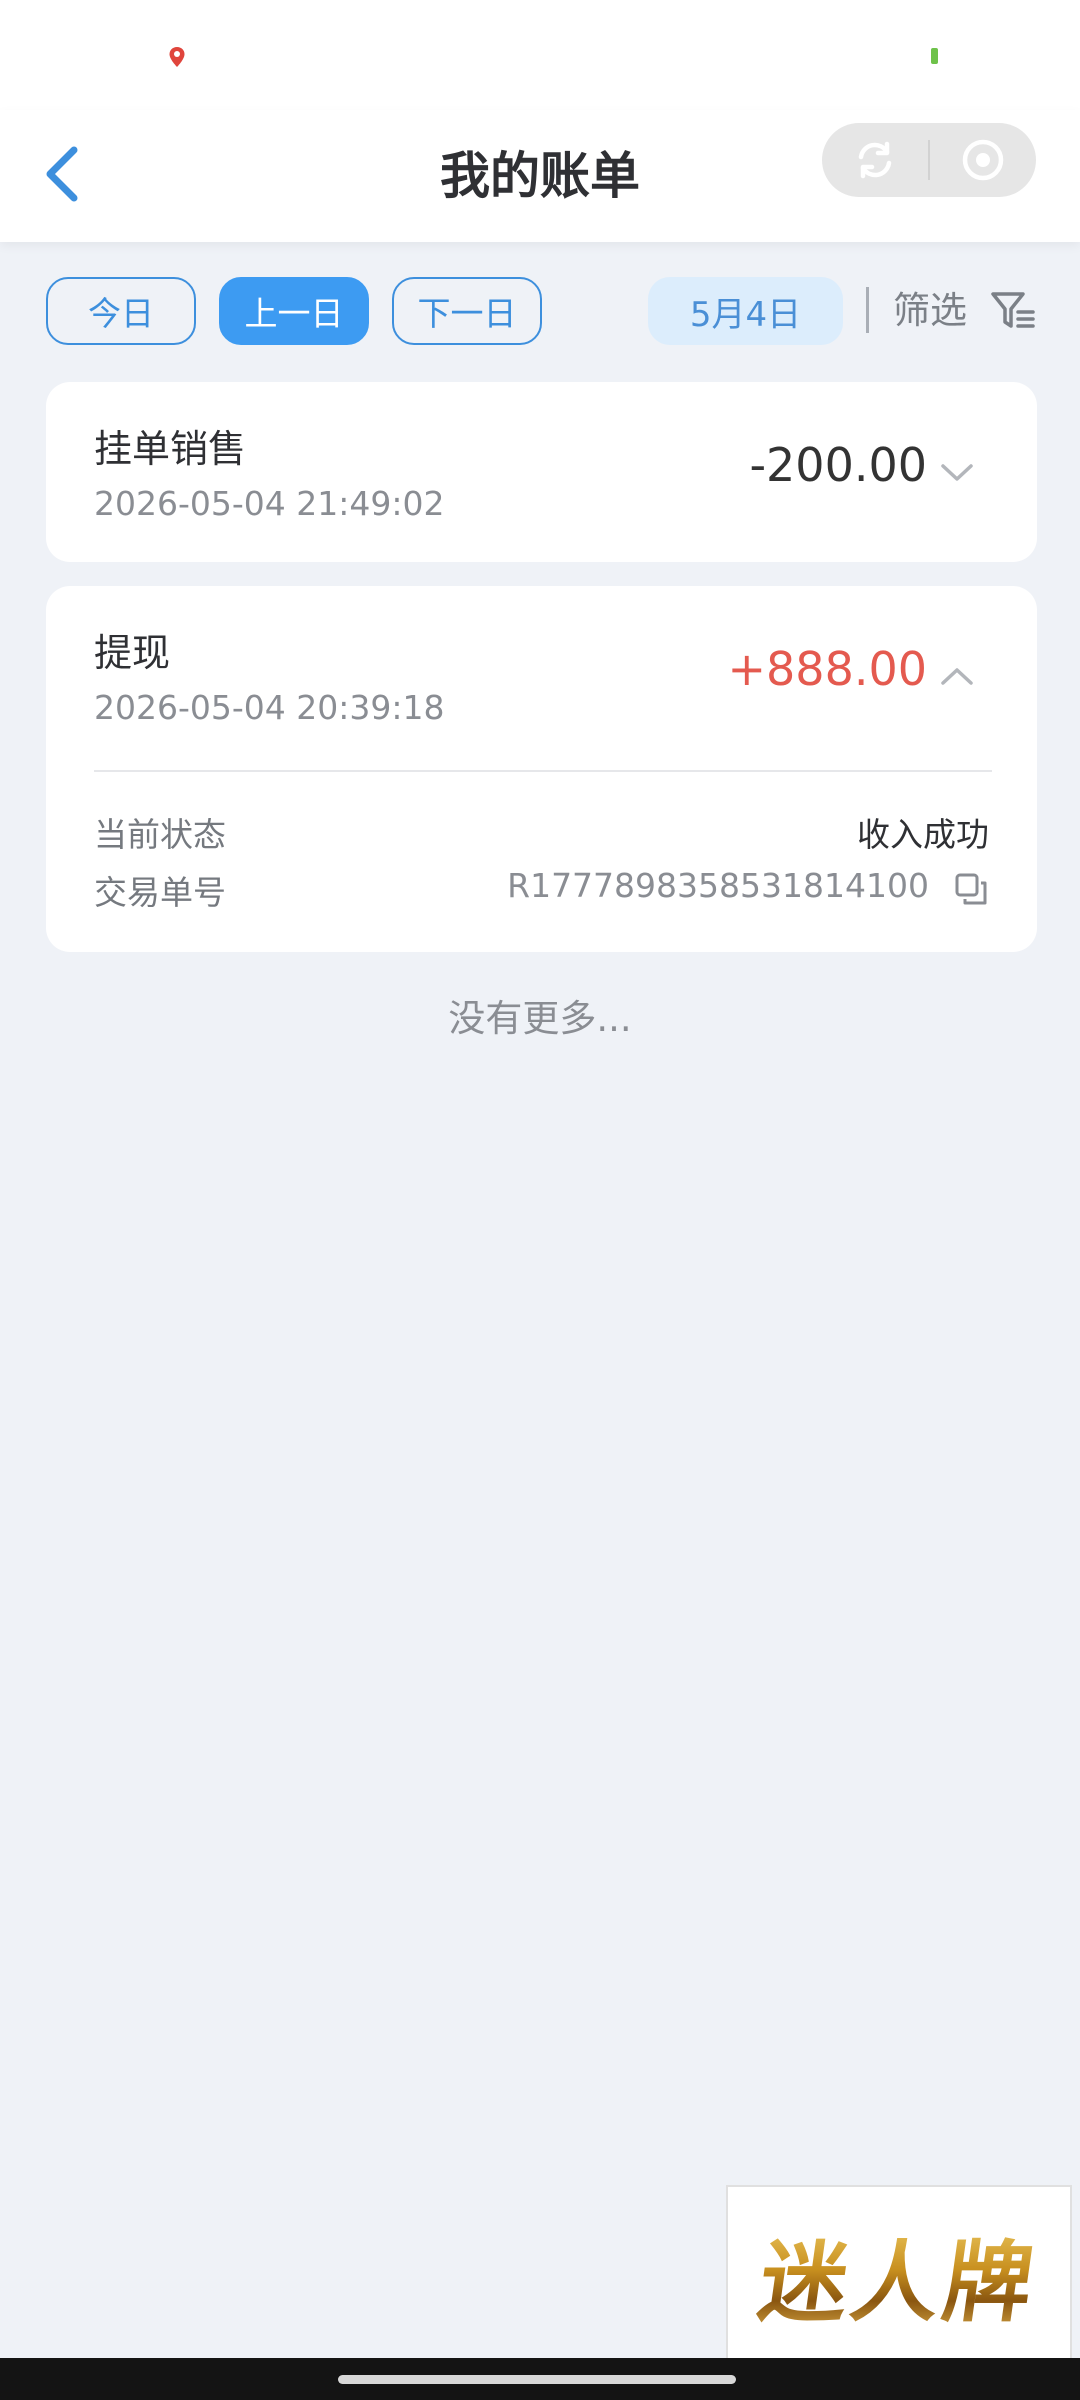 Image resolution: width=1080 pixels, height=2400 pixels. Describe the element at coordinates (540, 55) in the screenshot. I see `status-bar` at that location.